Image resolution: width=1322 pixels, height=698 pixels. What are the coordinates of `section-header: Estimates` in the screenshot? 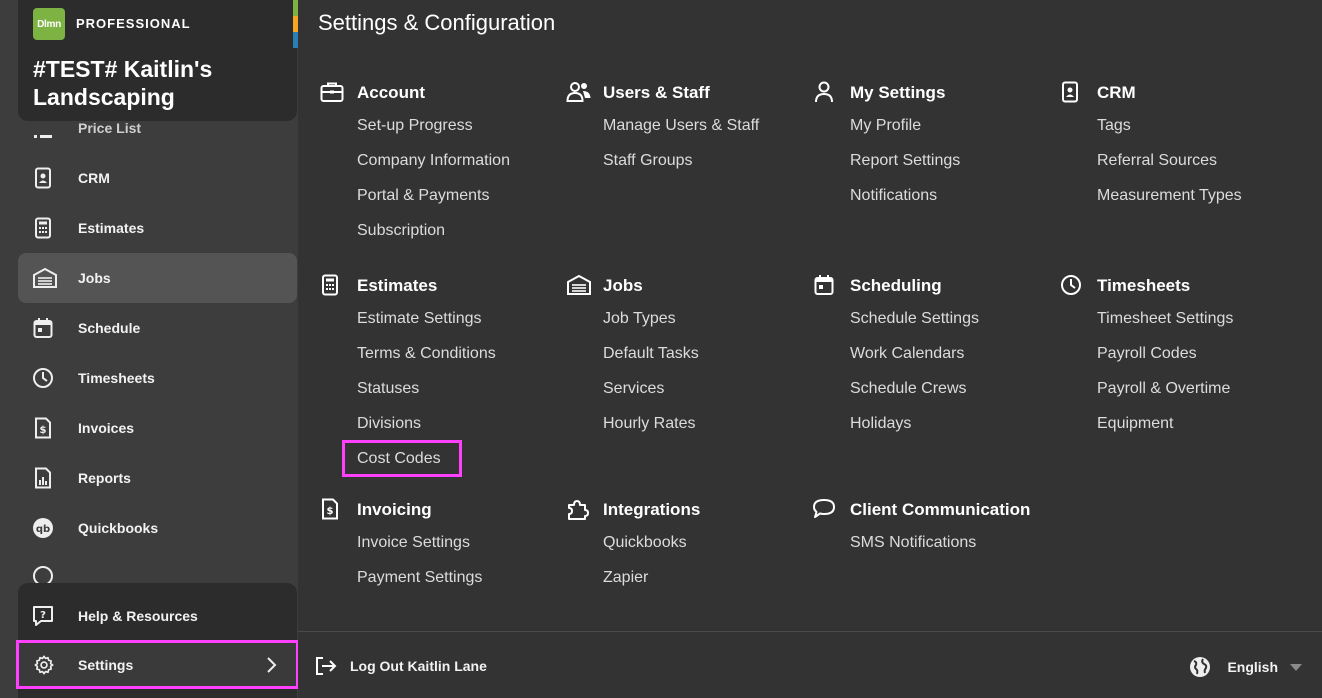 It's located at (443, 286).